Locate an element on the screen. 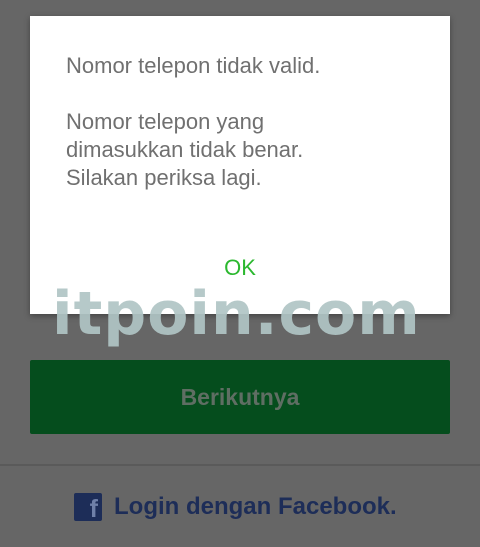 The height and width of the screenshot is (547, 480). facebook-login-label: Login dengan Facebook. is located at coordinates (255, 506).